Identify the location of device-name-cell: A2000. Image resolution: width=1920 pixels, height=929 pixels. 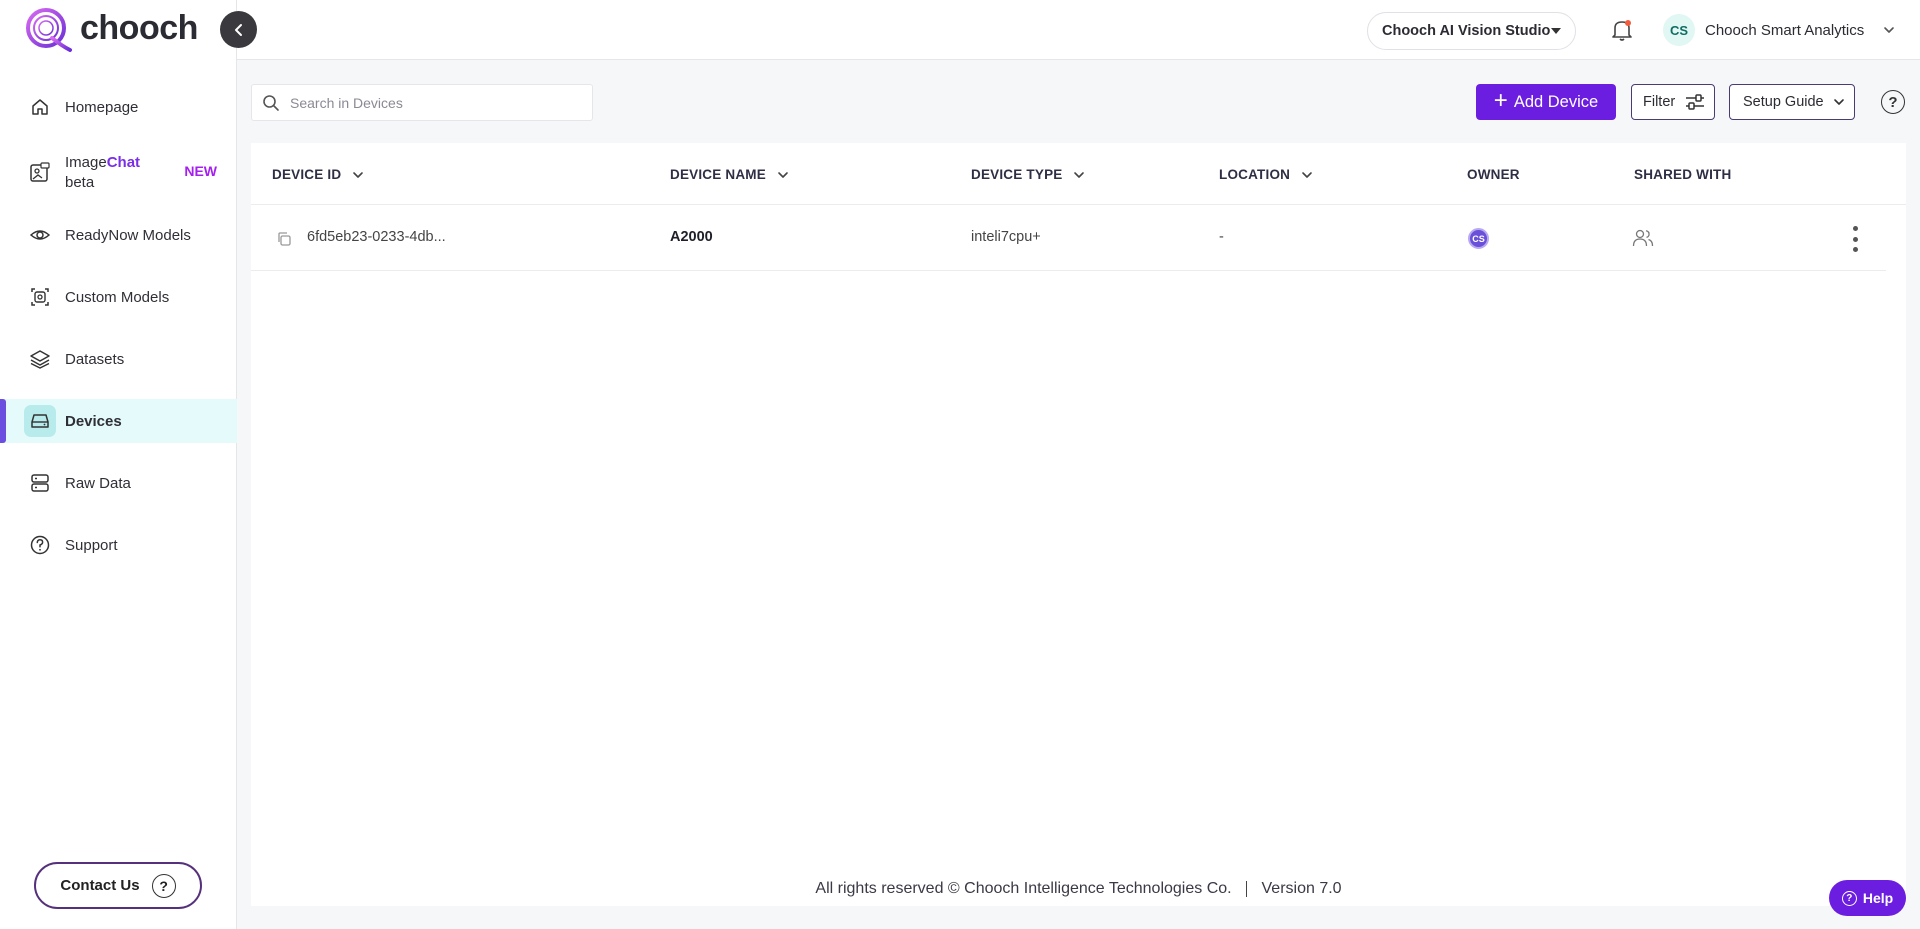
(691, 237).